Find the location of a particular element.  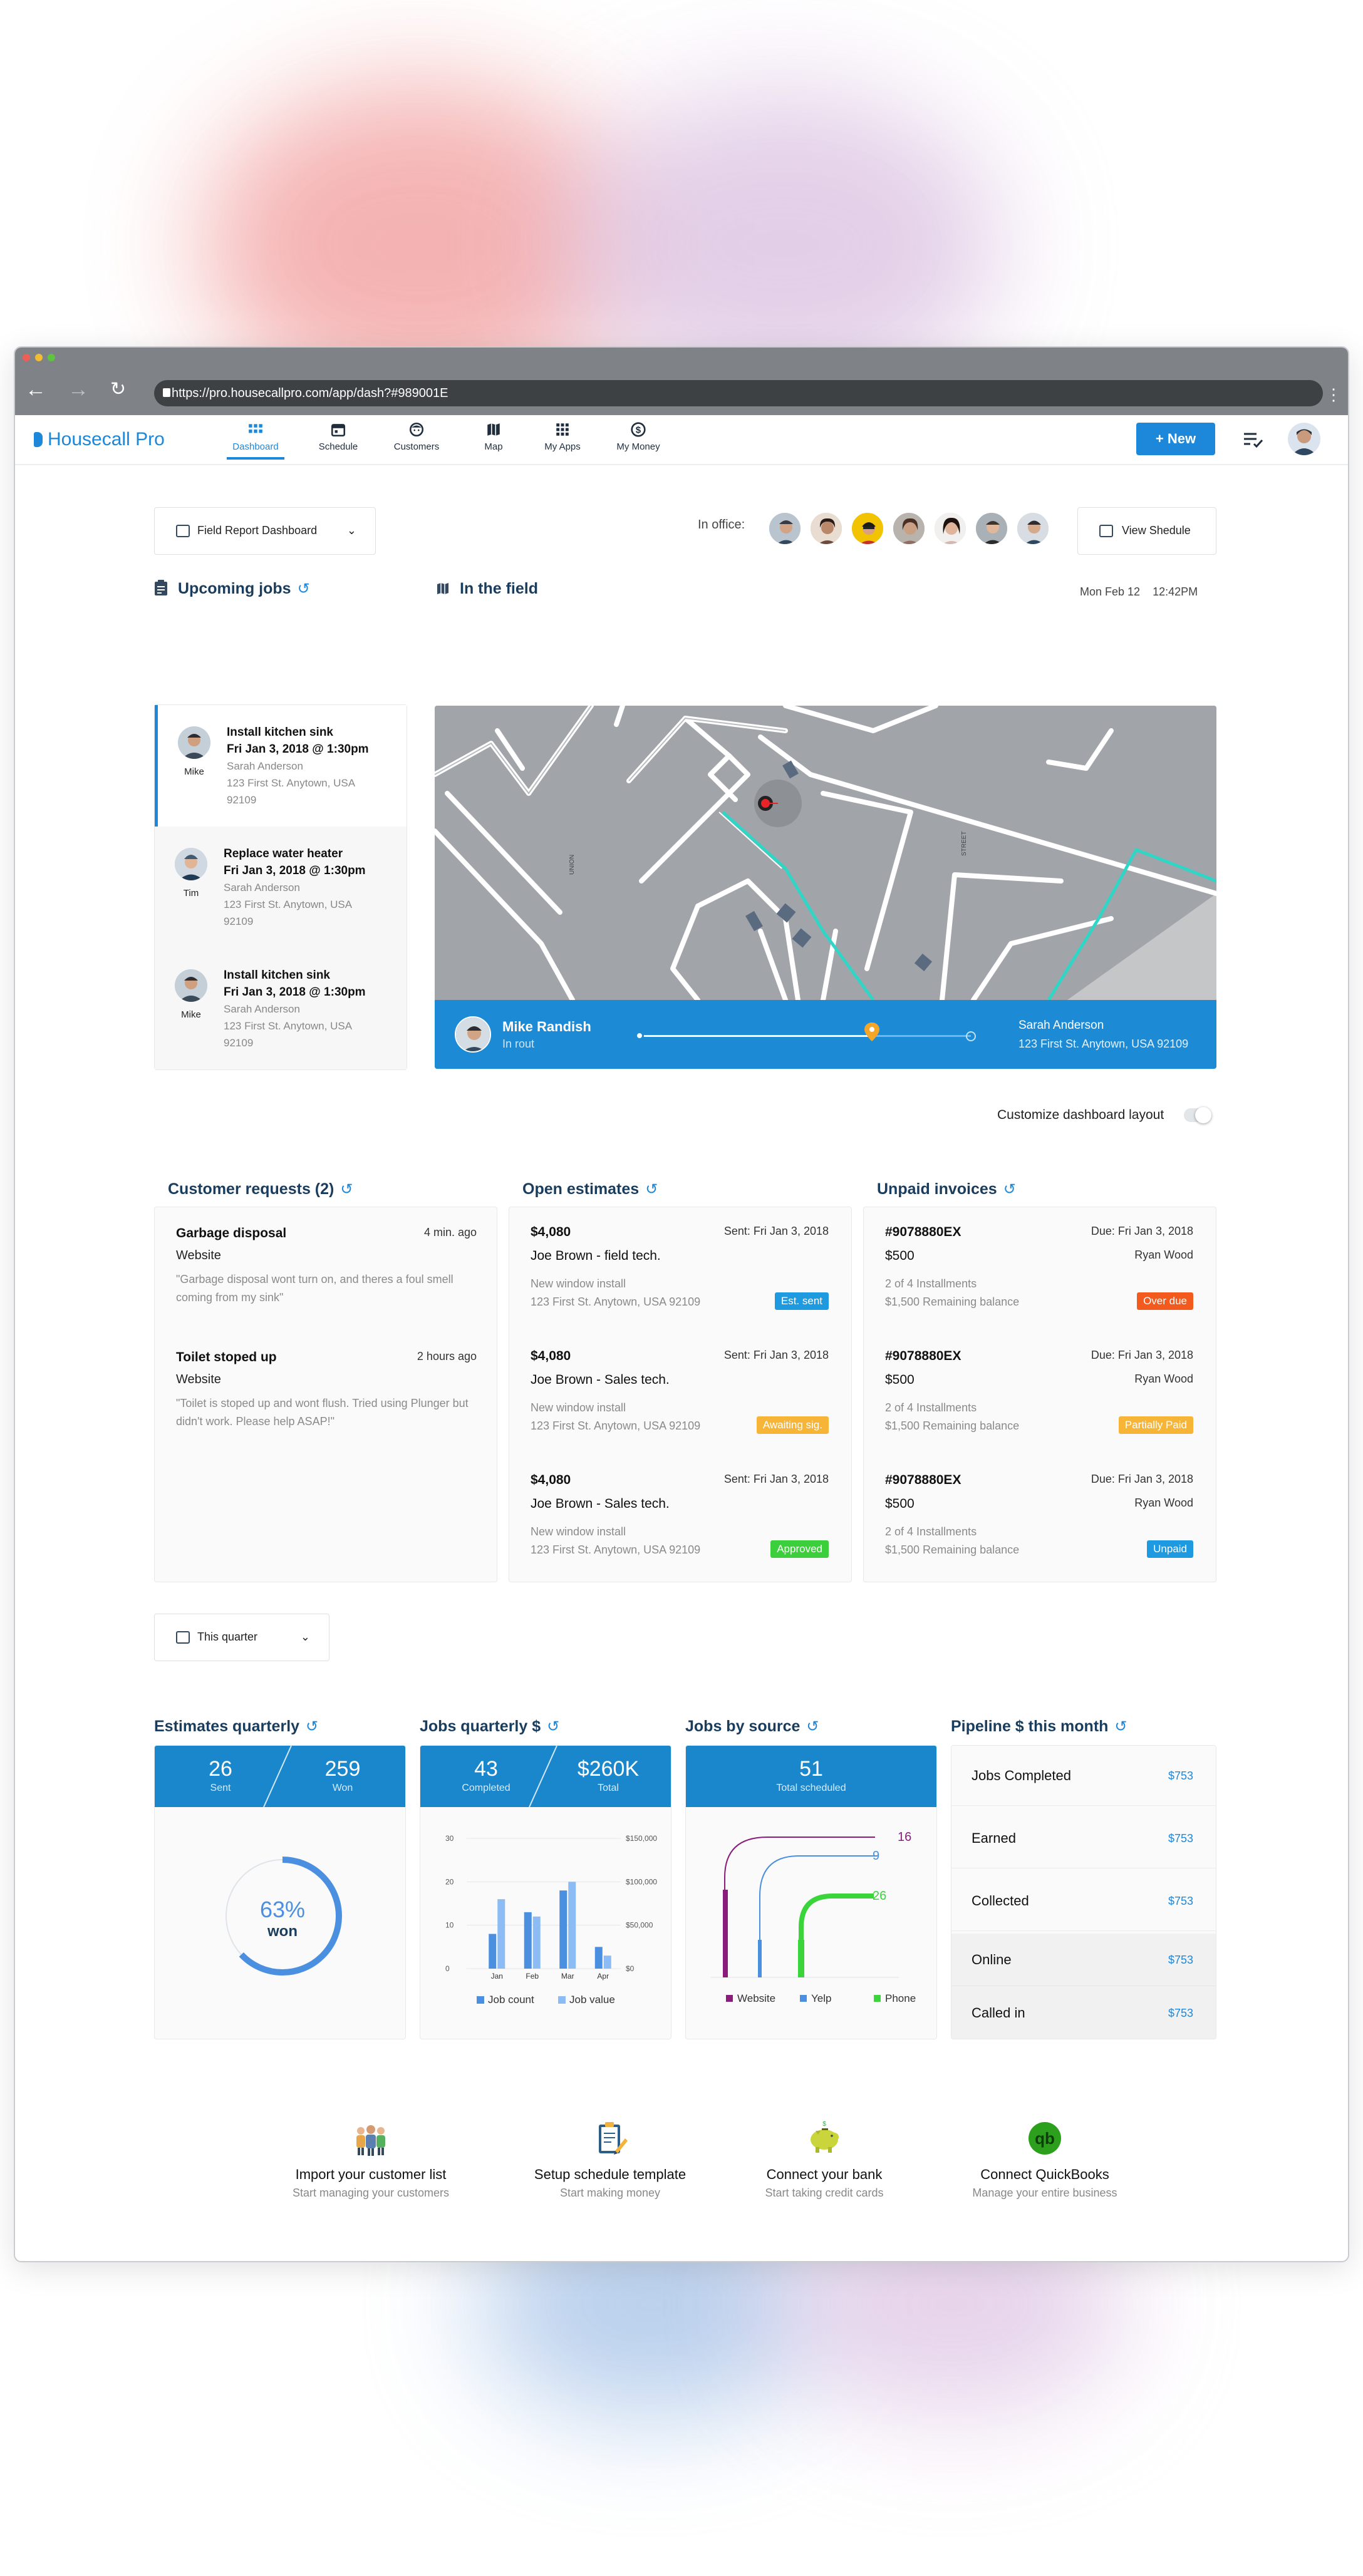

tech-avatar is located at coordinates (191, 864).